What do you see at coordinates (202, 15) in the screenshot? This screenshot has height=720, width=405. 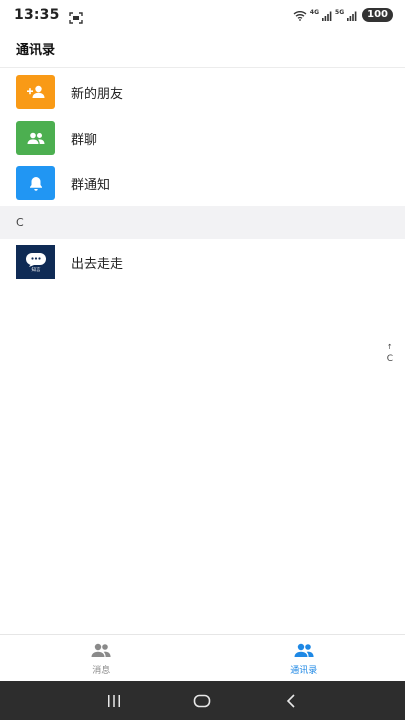 I see `status-bar: 13:35 4G 5G 100` at bounding box center [202, 15].